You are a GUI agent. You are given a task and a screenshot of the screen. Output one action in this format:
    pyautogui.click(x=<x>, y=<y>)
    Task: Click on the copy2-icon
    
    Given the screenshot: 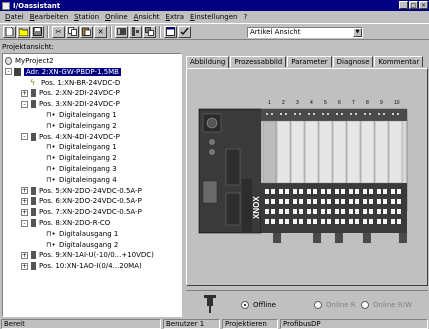 What is the action you would take?
    pyautogui.click(x=149, y=32)
    